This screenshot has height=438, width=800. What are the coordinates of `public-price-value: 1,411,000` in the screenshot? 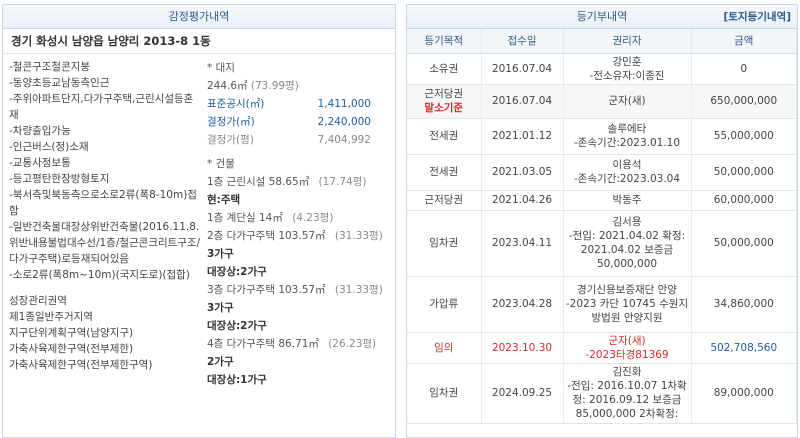 It's located at (344, 104).